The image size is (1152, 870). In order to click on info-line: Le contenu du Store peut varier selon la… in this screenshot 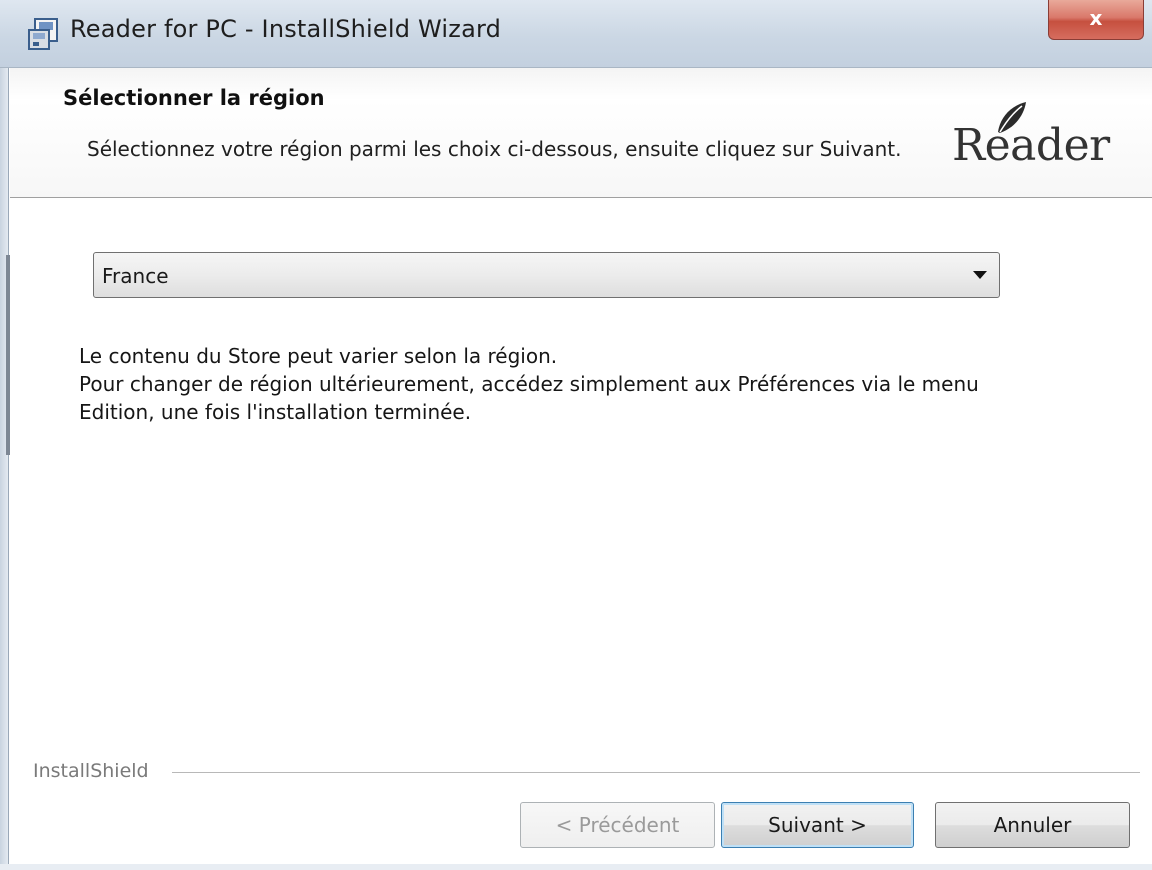, I will do `click(318, 356)`.